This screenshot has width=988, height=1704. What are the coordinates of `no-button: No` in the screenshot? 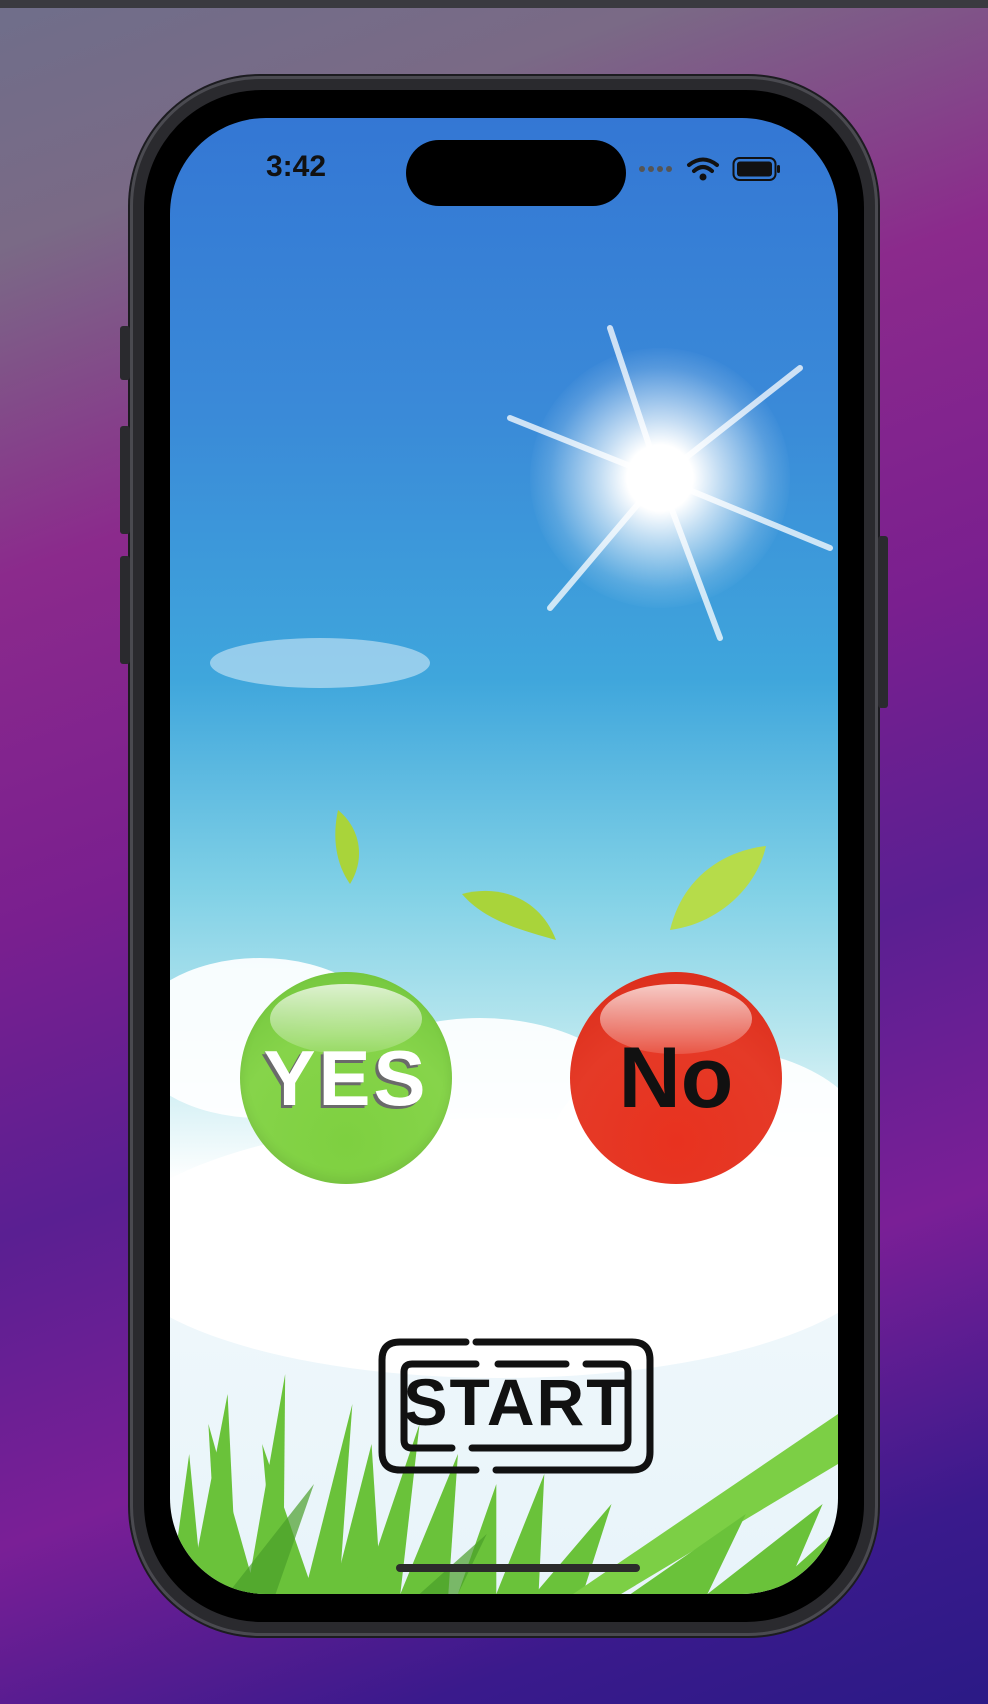 It's located at (676, 1078).